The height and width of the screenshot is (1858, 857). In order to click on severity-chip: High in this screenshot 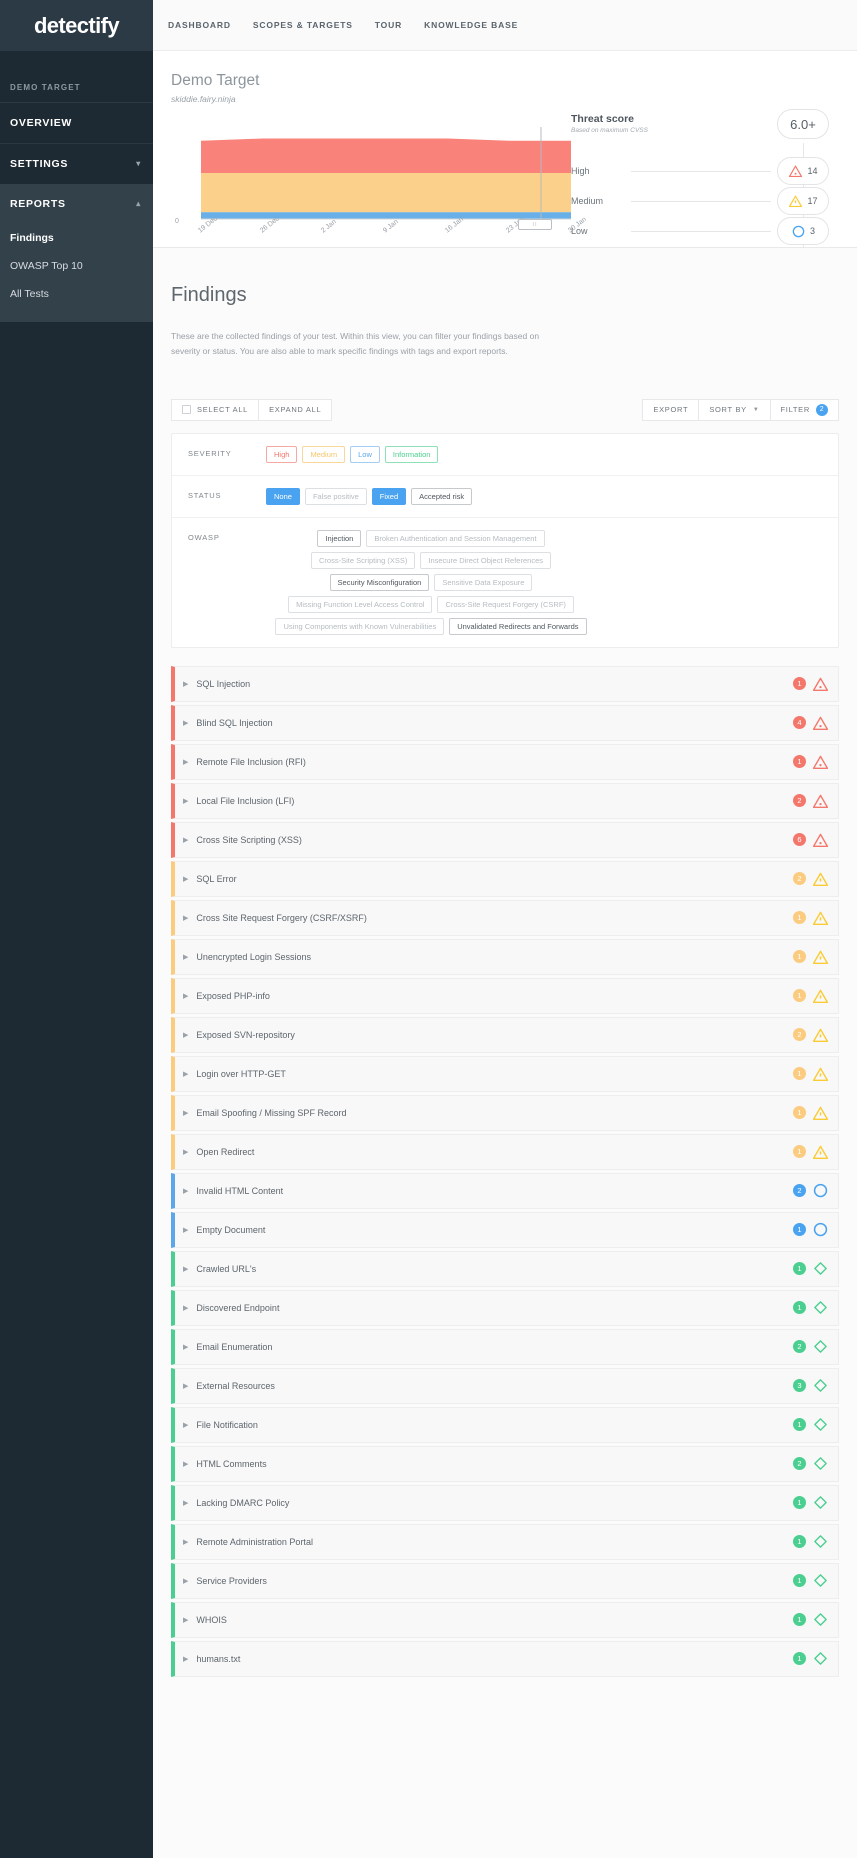, I will do `click(282, 454)`.